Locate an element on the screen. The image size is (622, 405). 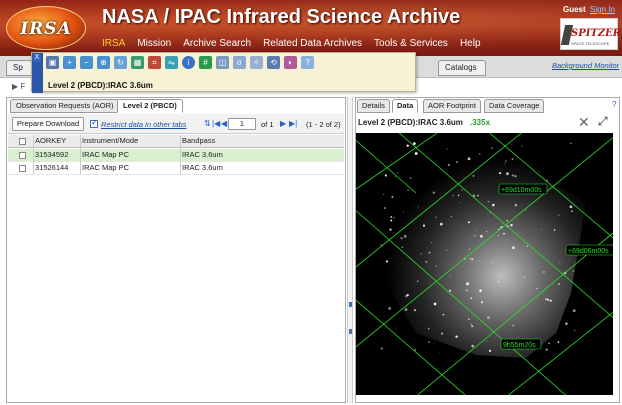
background-monitor-link: Background Monitor is located at coordinates (585, 65).